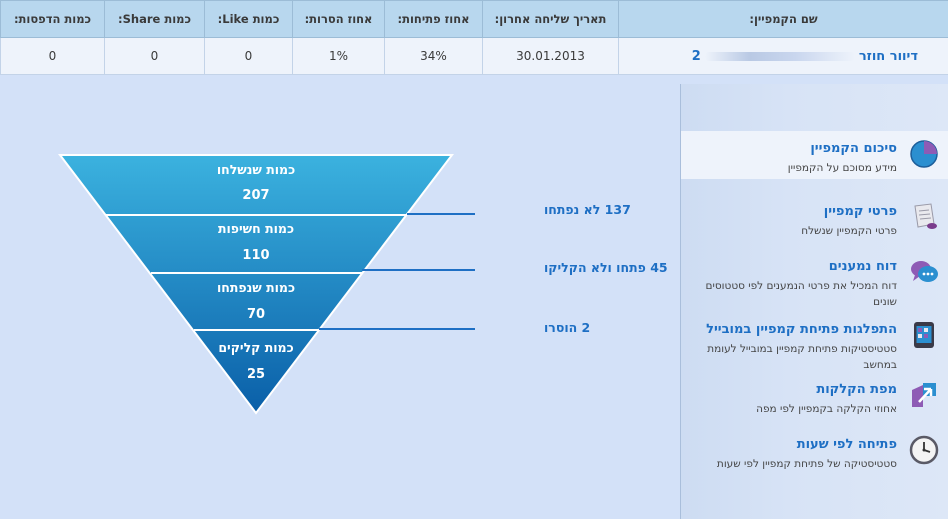 The height and width of the screenshot is (519, 948). I want to click on sidebar-item-label: דוח נמענים, so click(862, 266).